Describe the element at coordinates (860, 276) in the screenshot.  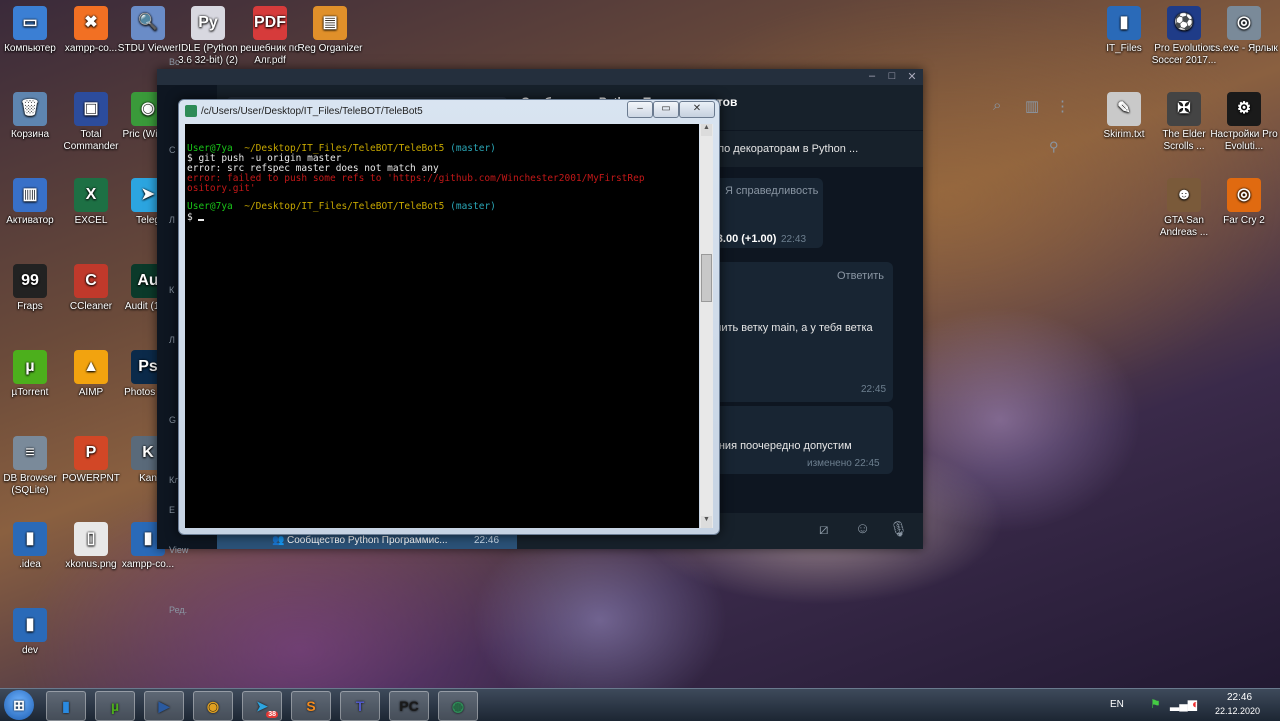
I see `reply-button: Ответить` at that location.